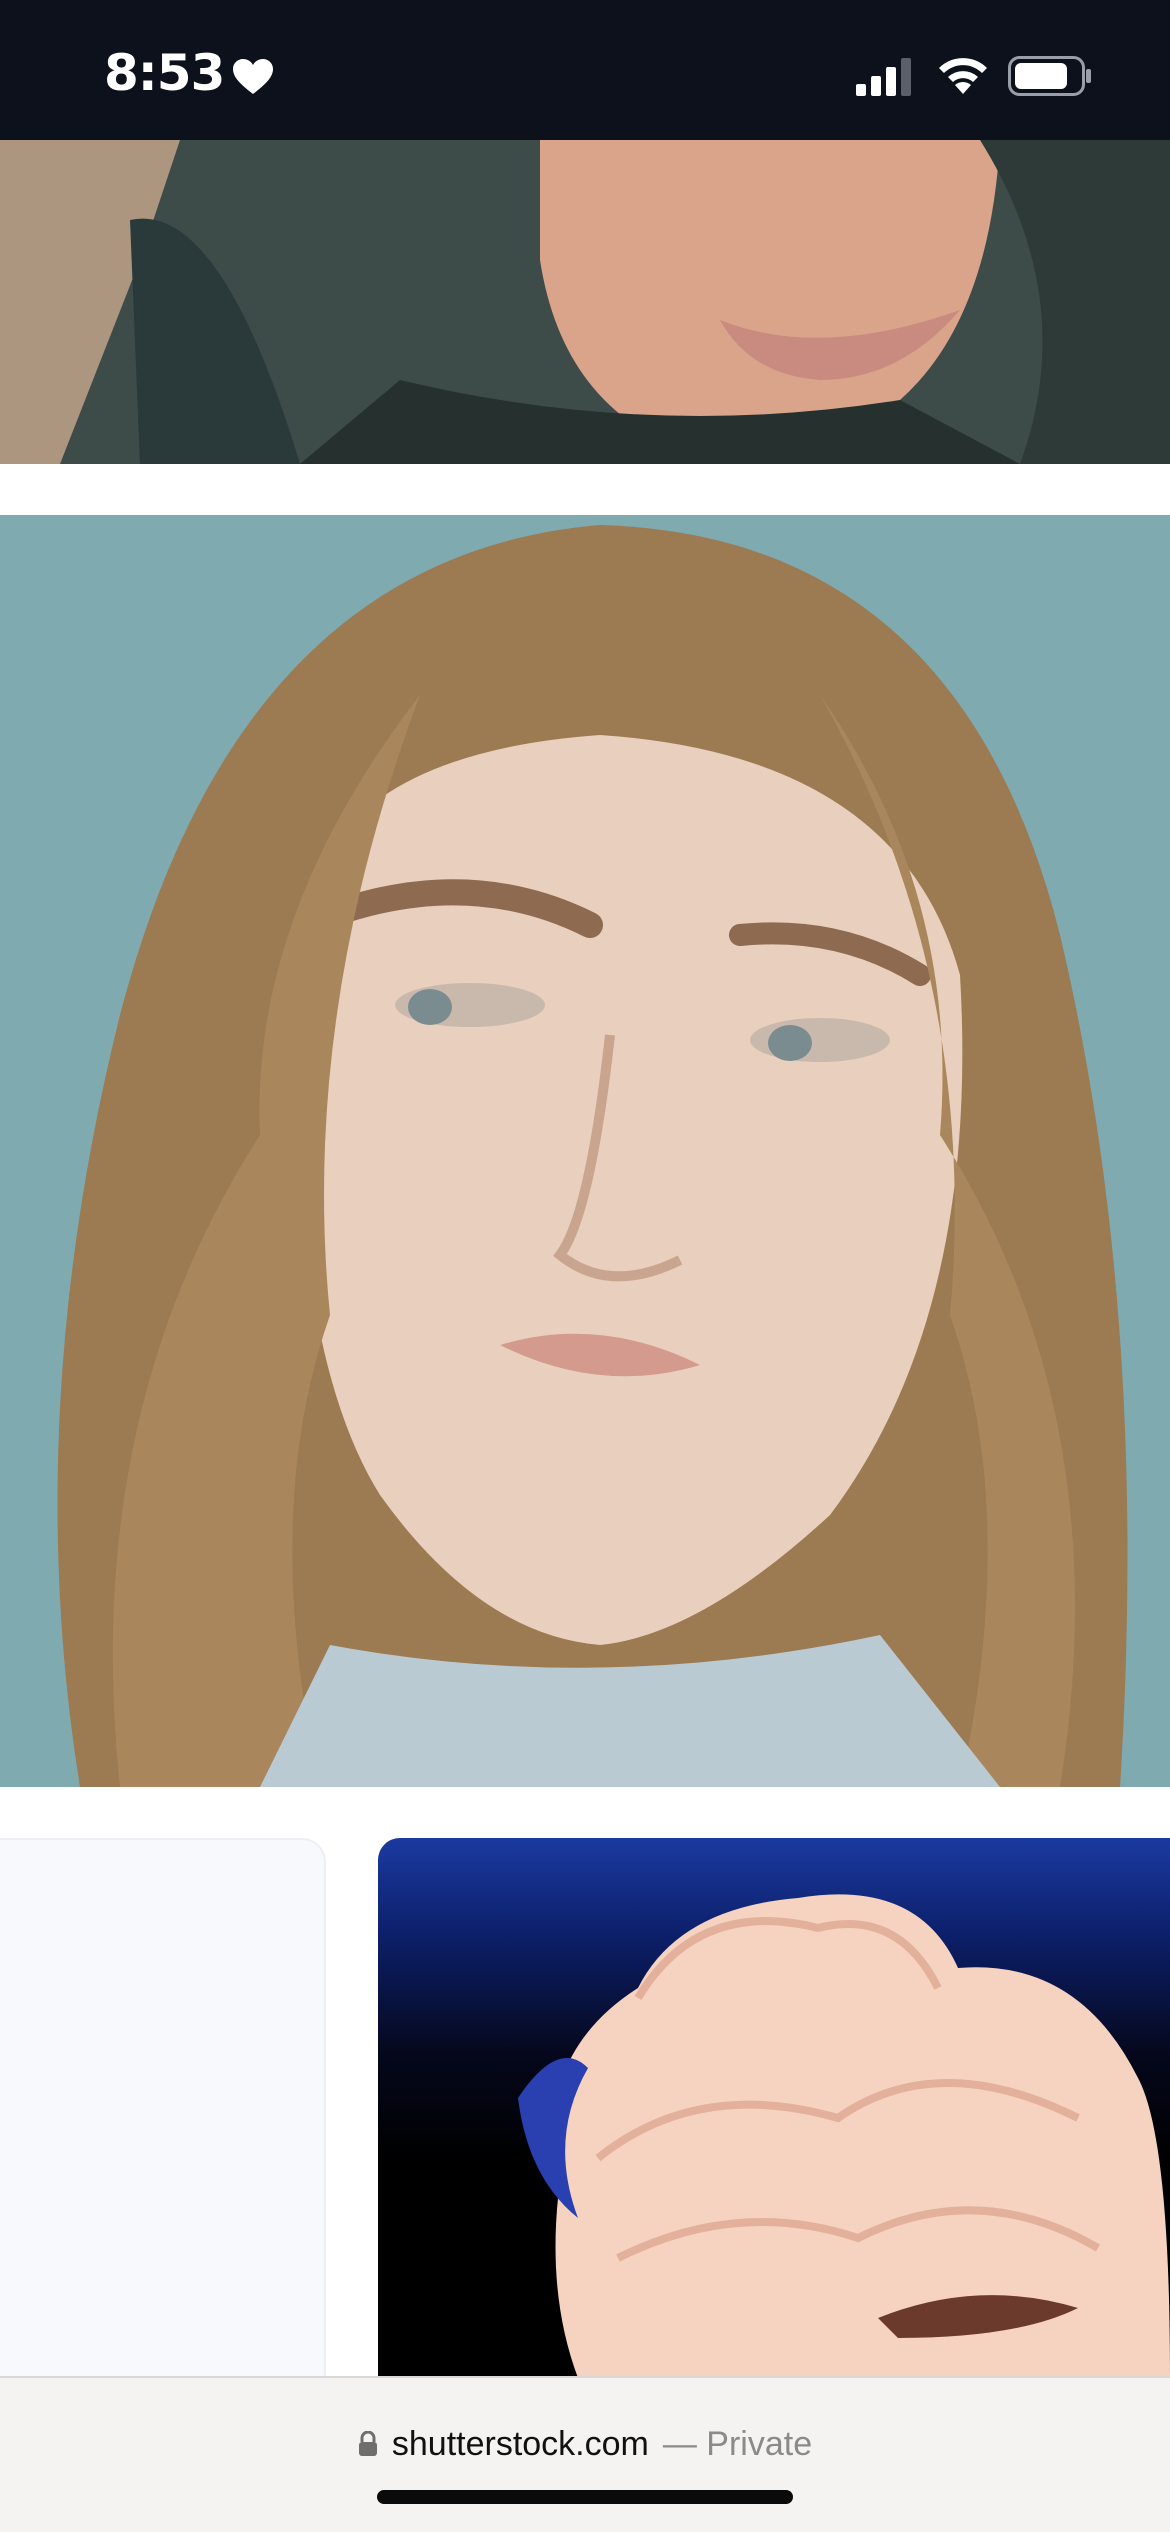 The height and width of the screenshot is (2532, 1170). I want to click on lock-icon, so click(367, 2443).